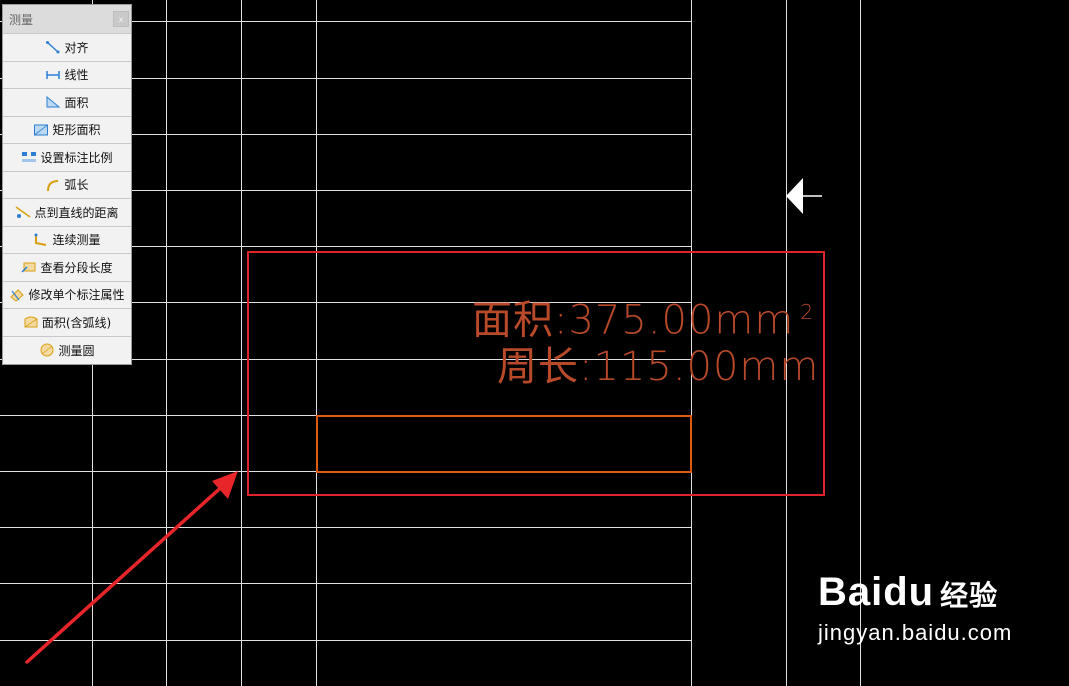 The image size is (1069, 686). I want to click on tool-item-rect-area: 矩形面积, so click(67, 130).